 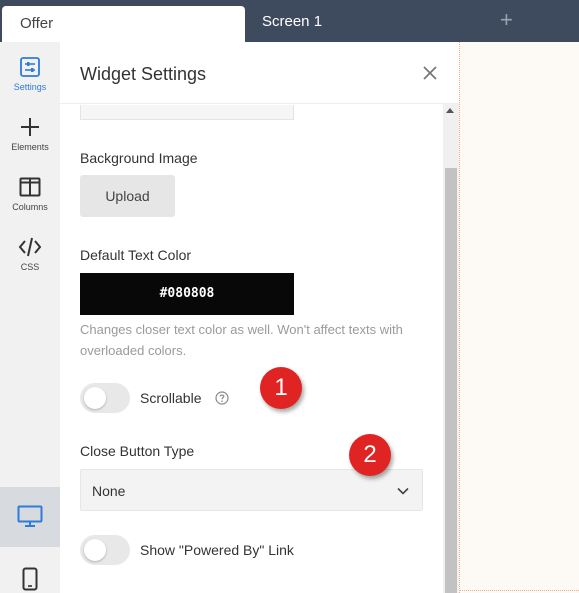 What do you see at coordinates (187, 294) in the screenshot?
I see `default-text-color-swatch: #080808` at bounding box center [187, 294].